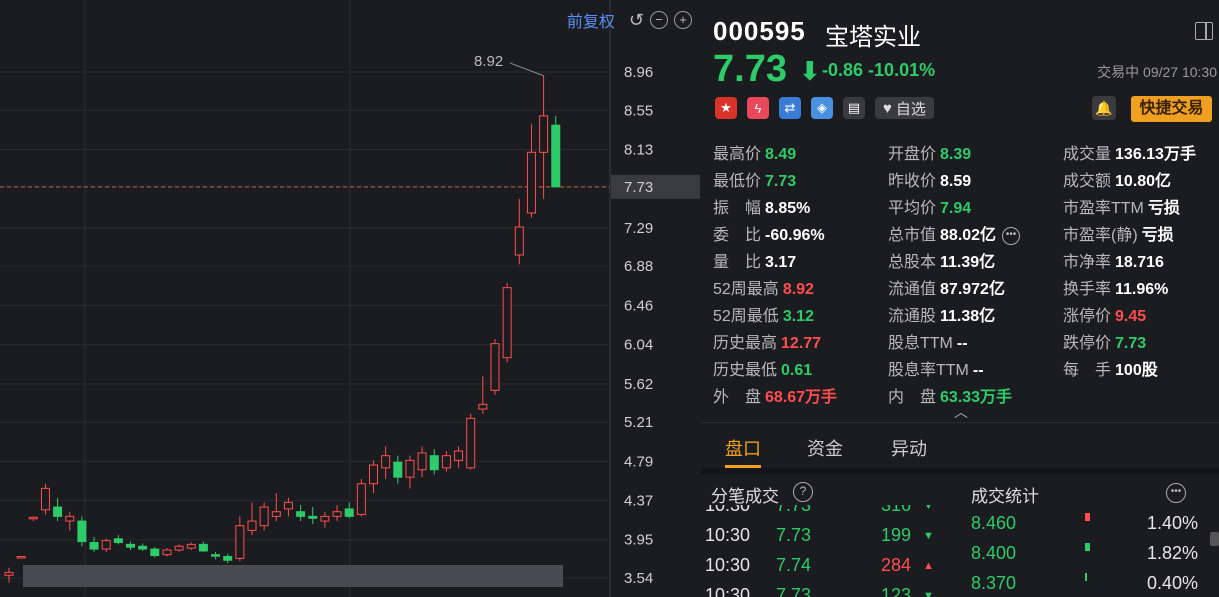 The height and width of the screenshot is (597, 1219). I want to click on stats-row: 量 比 3.17 总股本 11.39亿 市净率 18.716, so click(965, 261).